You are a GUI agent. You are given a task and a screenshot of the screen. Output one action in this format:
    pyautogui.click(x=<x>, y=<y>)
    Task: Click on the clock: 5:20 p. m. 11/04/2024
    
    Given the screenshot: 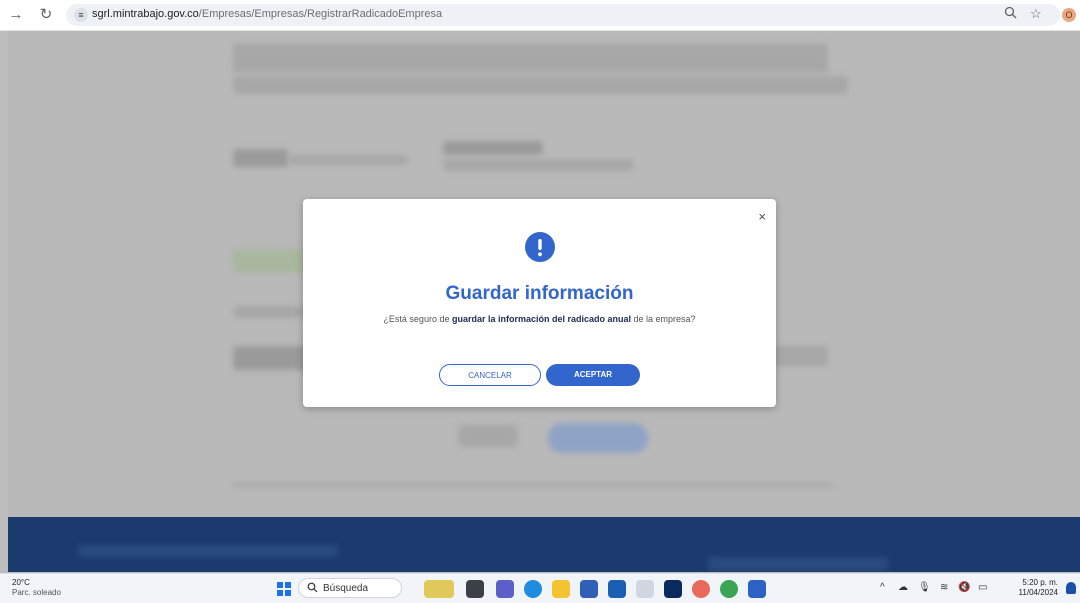 What is the action you would take?
    pyautogui.click(x=1033, y=588)
    